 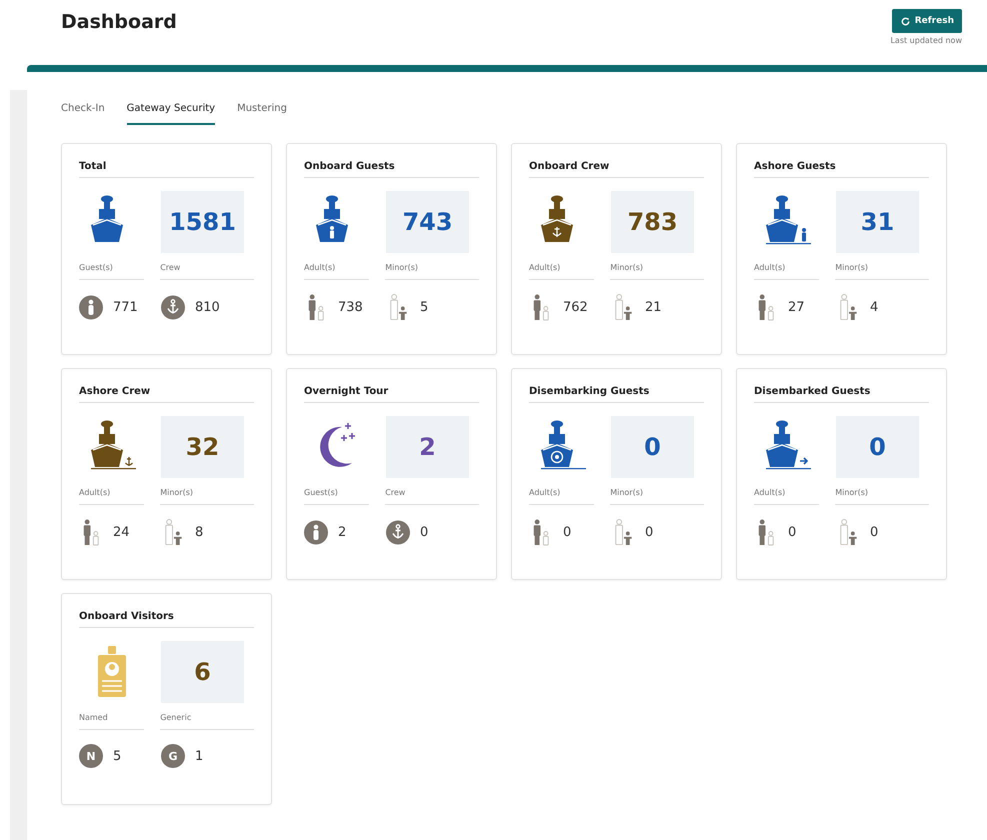 What do you see at coordinates (427, 222) in the screenshot?
I see `total-count: 743` at bounding box center [427, 222].